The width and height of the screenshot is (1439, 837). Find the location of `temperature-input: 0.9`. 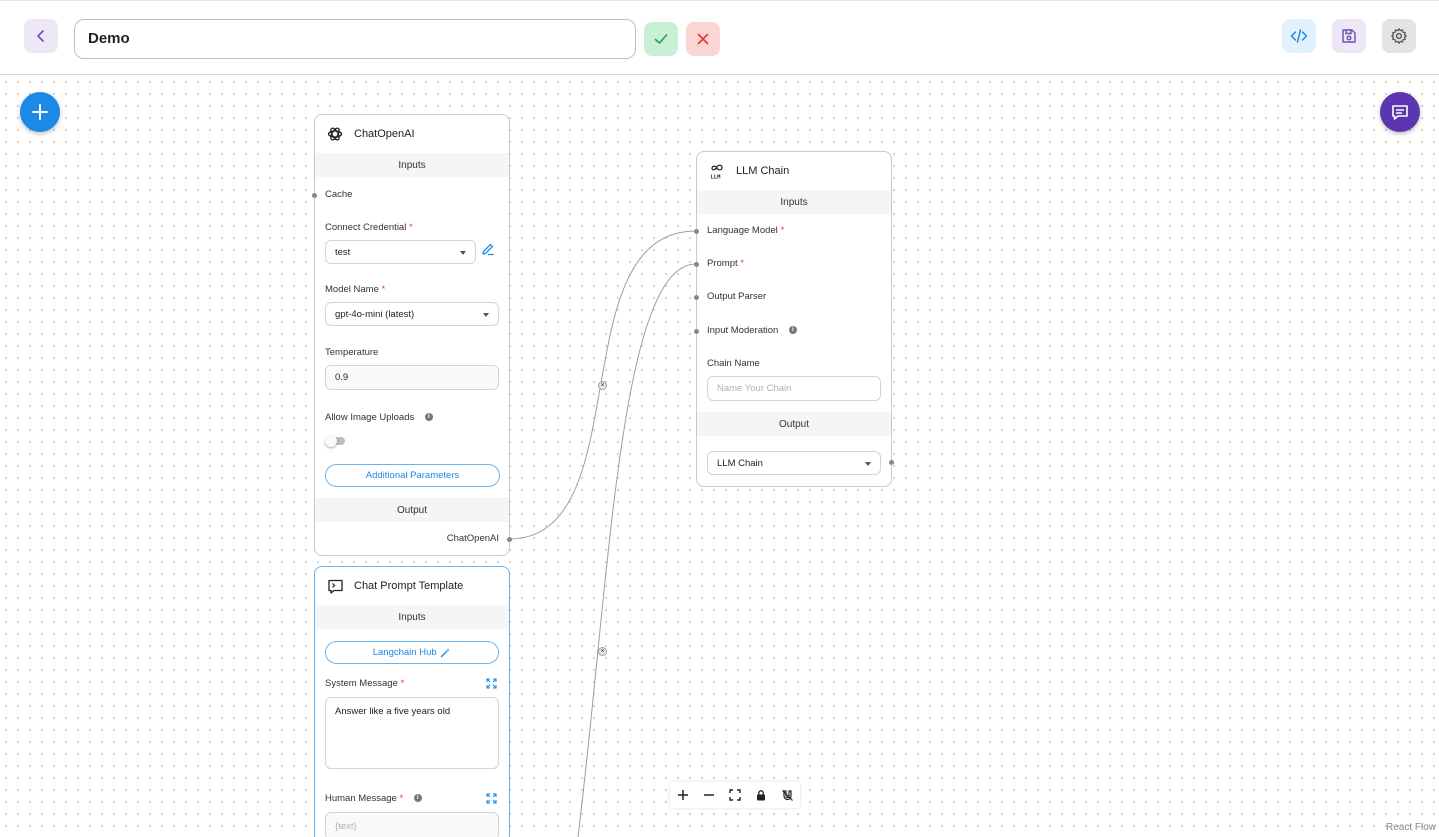

temperature-input: 0.9 is located at coordinates (412, 377).